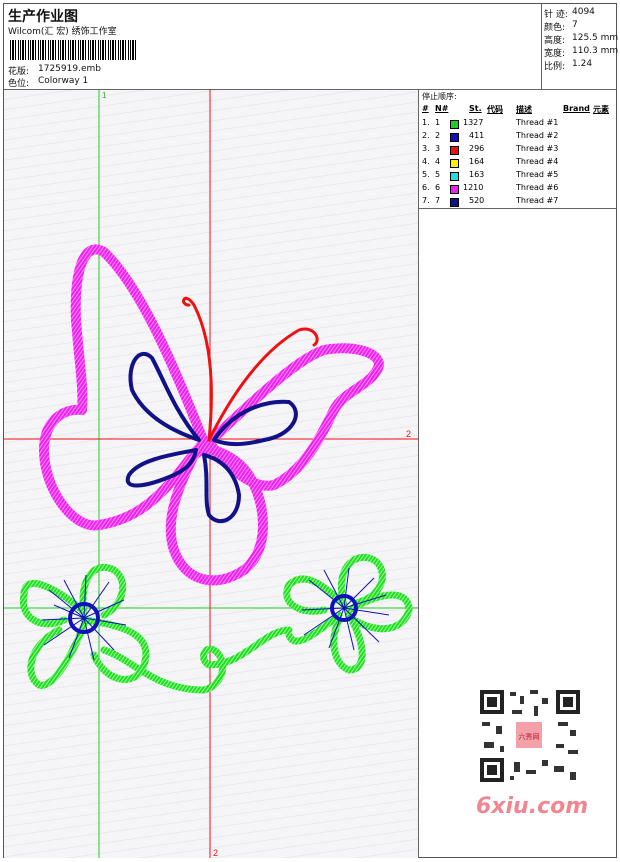 This screenshot has width=620, height=862. I want to click on table-row: 5. 5 163 Thread #5, so click(517, 176).